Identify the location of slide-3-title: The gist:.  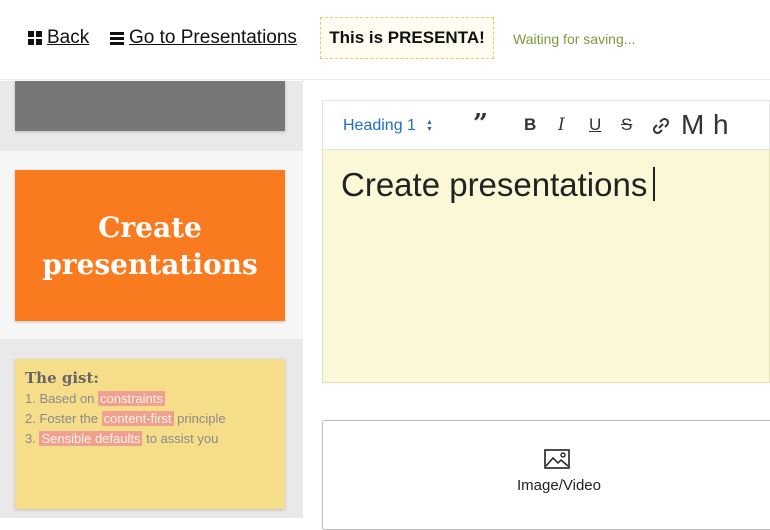
(62, 378).